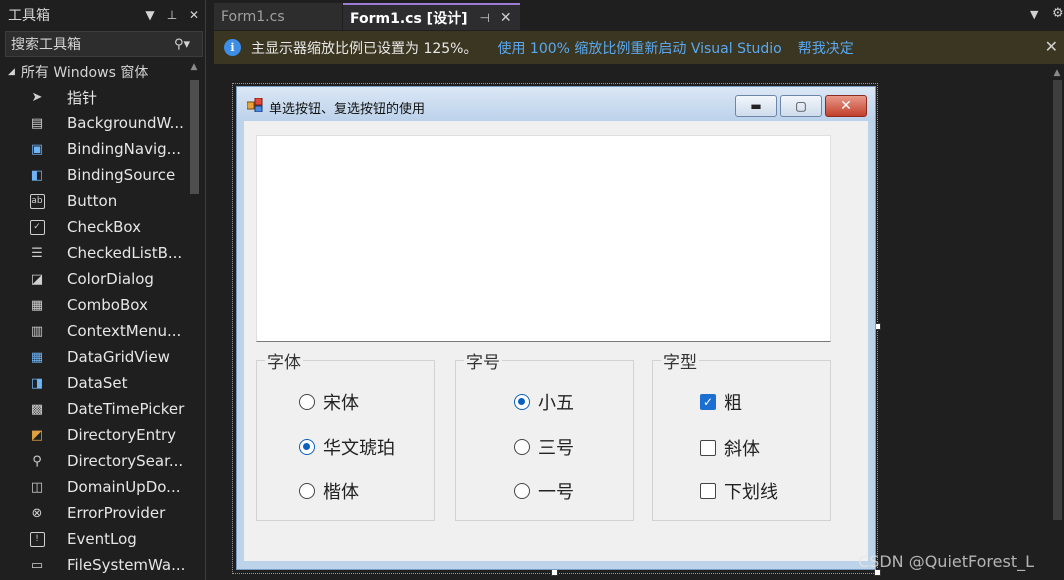  What do you see at coordinates (104, 44) in the screenshot?
I see `toolbox-search-input: 搜索工具箱 ⚲▾` at bounding box center [104, 44].